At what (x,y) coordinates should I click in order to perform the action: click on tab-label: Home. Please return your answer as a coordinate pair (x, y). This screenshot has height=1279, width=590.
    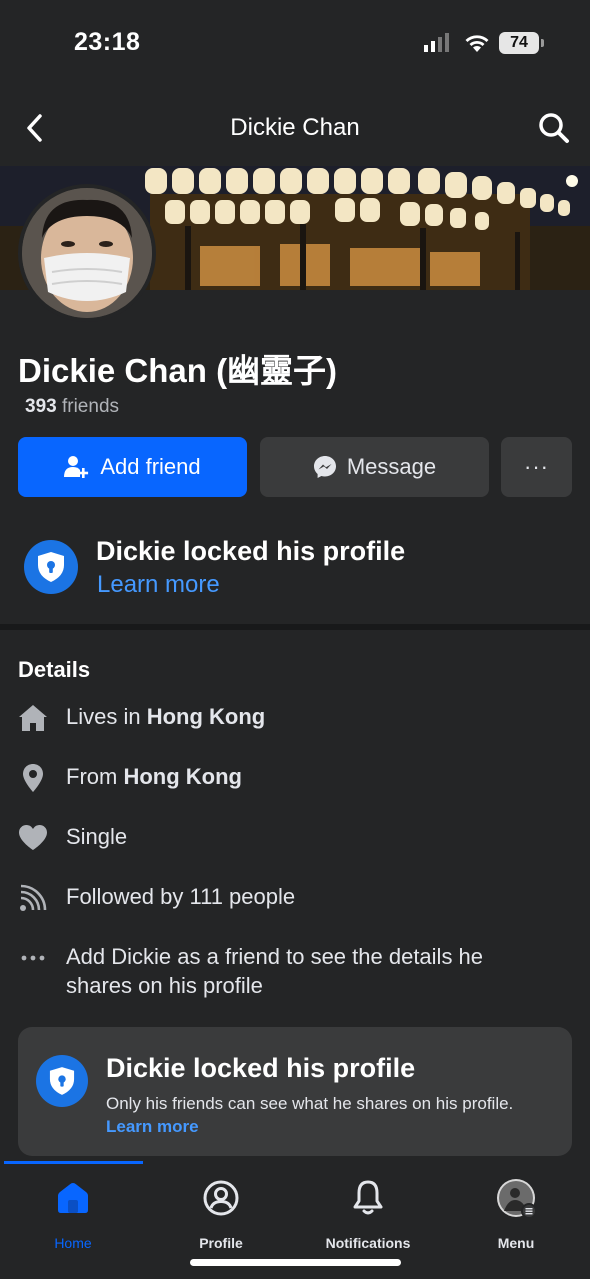
    Looking at the image, I should click on (73, 1243).